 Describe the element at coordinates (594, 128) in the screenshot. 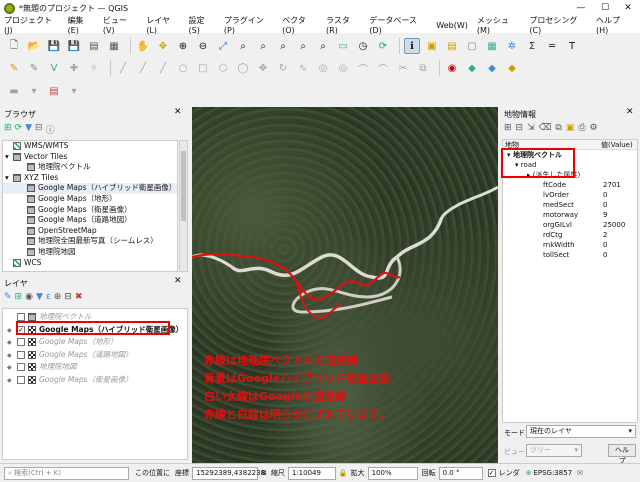

I see `settings-icon: ⚙` at that location.